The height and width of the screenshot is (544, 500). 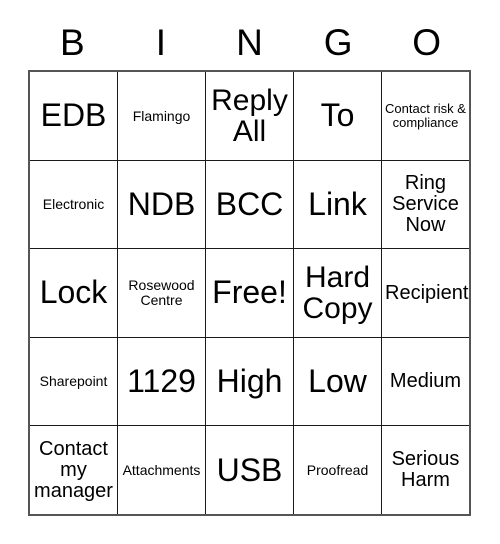 What do you see at coordinates (161, 42) in the screenshot?
I see `bingo-header-letter-i: I` at bounding box center [161, 42].